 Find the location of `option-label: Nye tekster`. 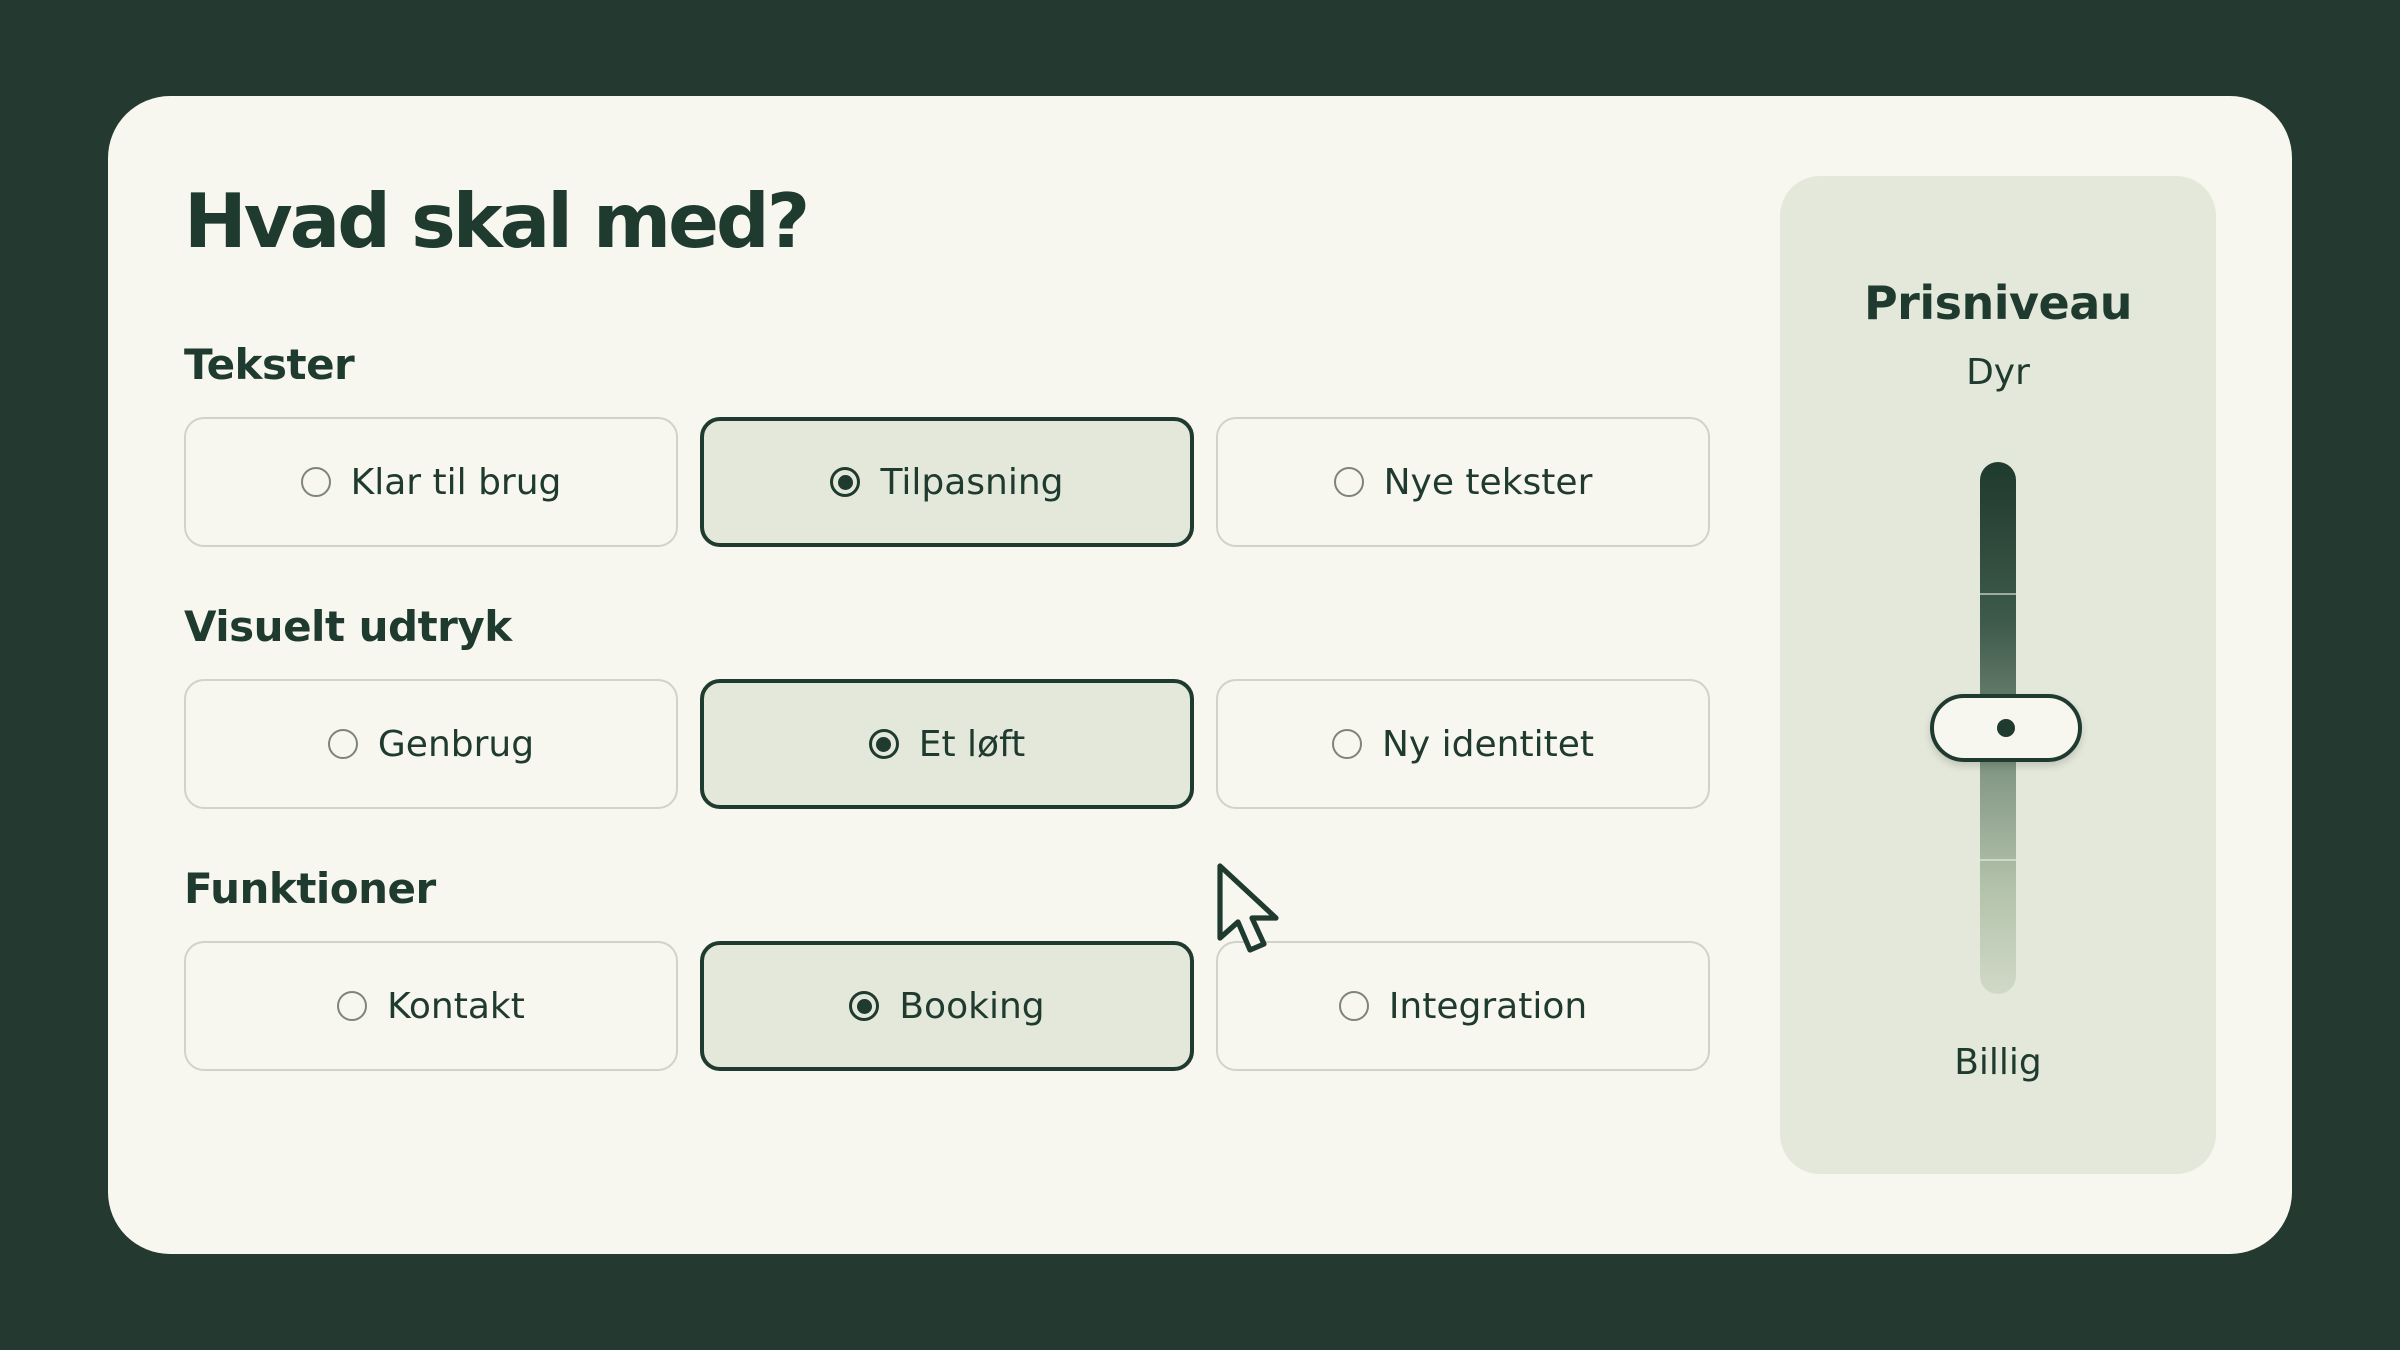

option-label: Nye tekster is located at coordinates (1488, 482).